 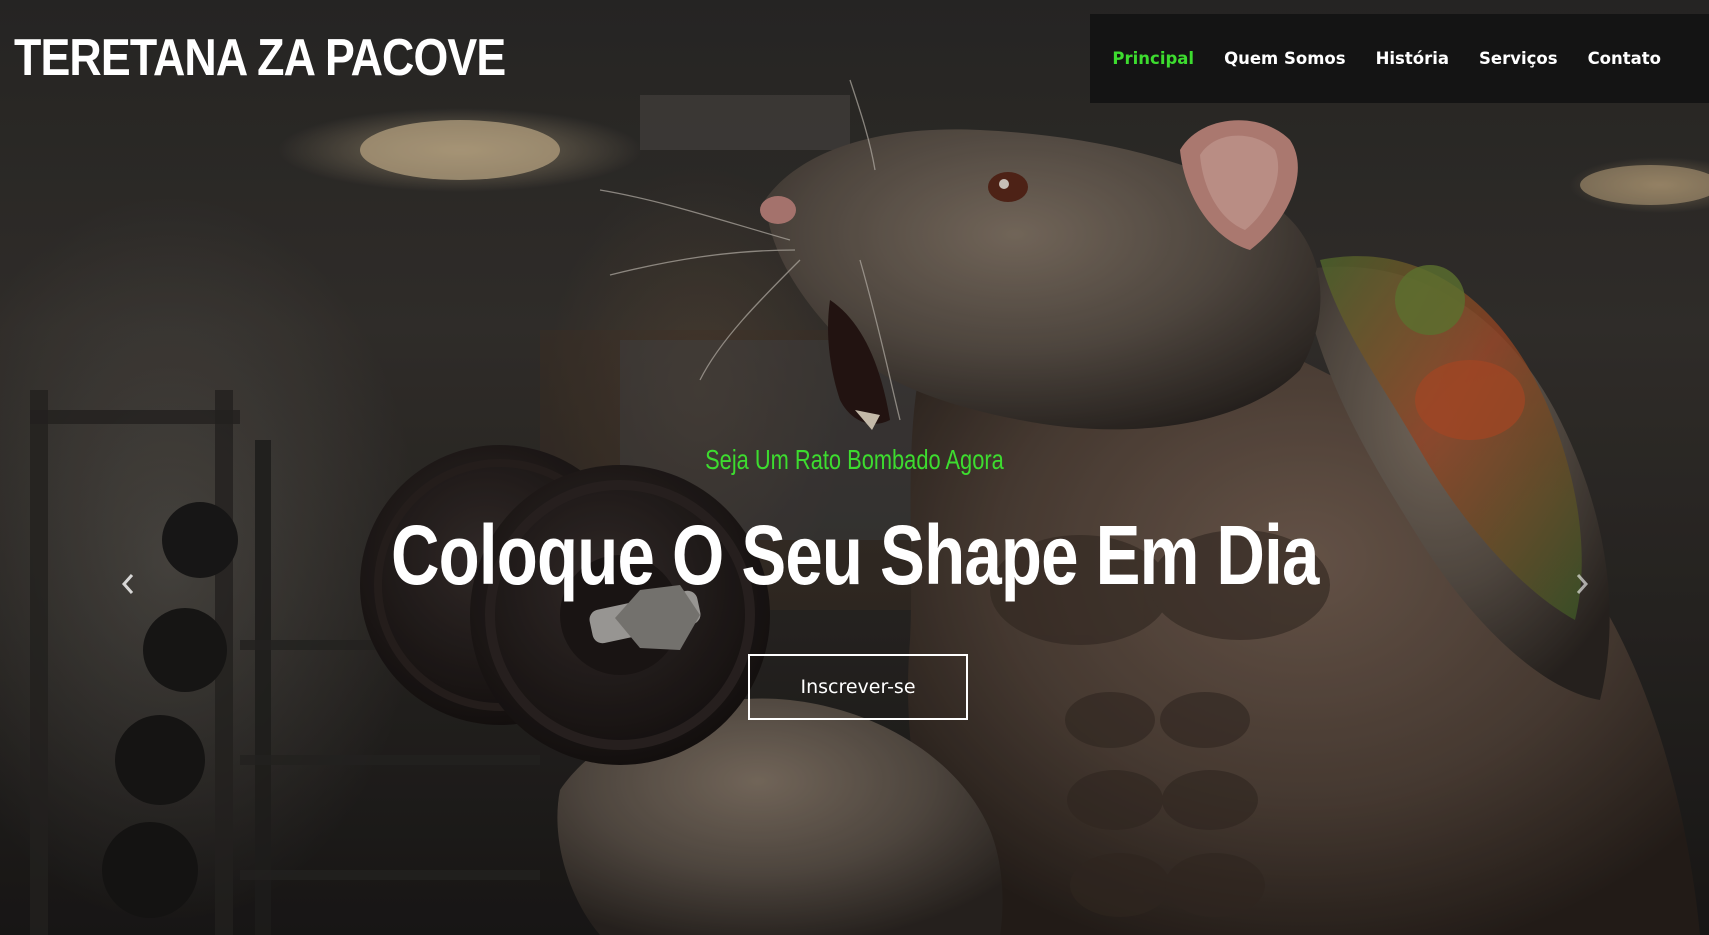 What do you see at coordinates (1412, 58) in the screenshot?
I see `nav-item-historia: História` at bounding box center [1412, 58].